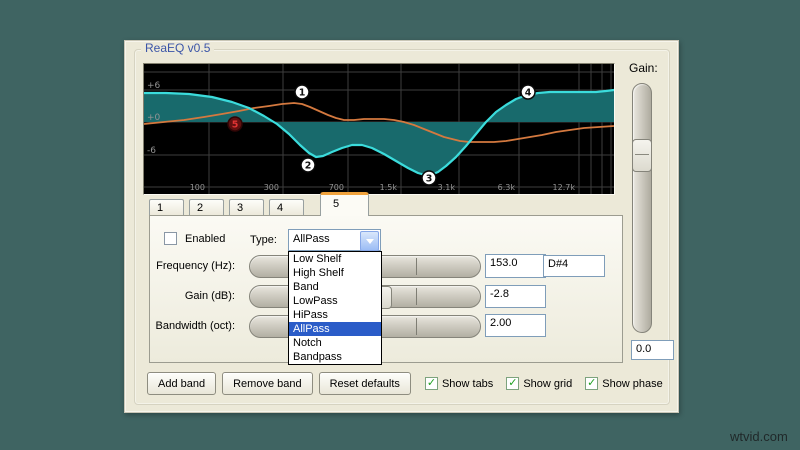 The height and width of the screenshot is (450, 800). I want to click on checkbox-show-phase: ✓ Show phase, so click(624, 383).